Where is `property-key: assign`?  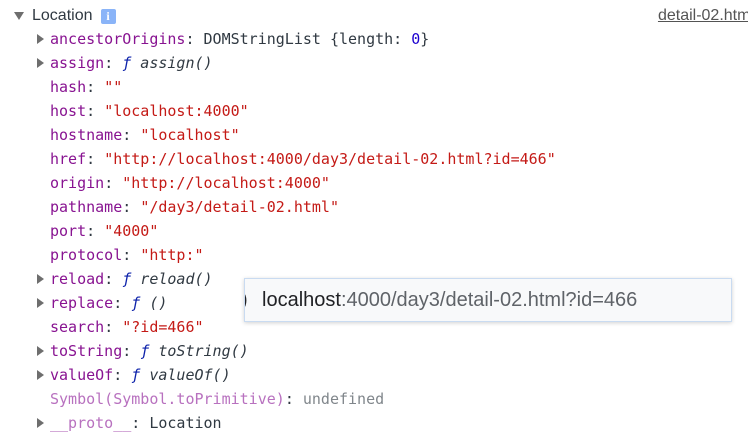 property-key: assign is located at coordinates (77, 63).